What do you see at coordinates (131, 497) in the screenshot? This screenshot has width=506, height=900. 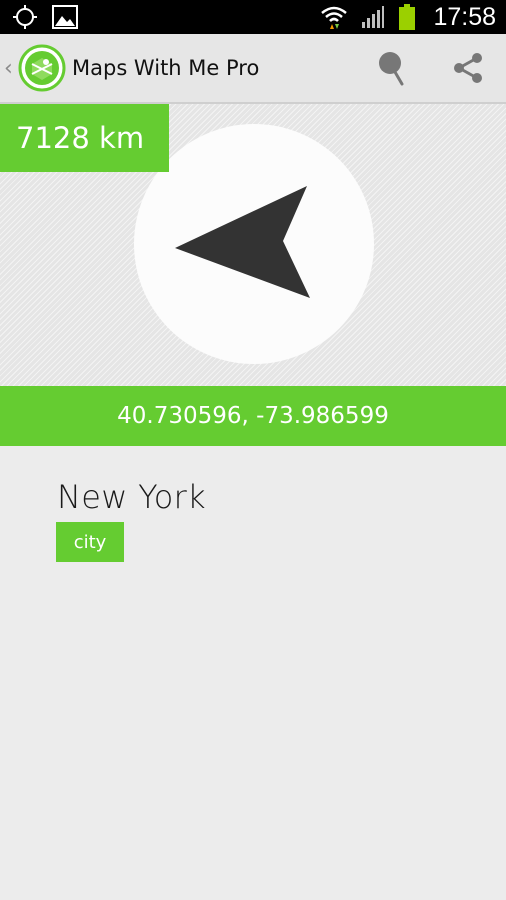 I see `place-name: New York` at bounding box center [131, 497].